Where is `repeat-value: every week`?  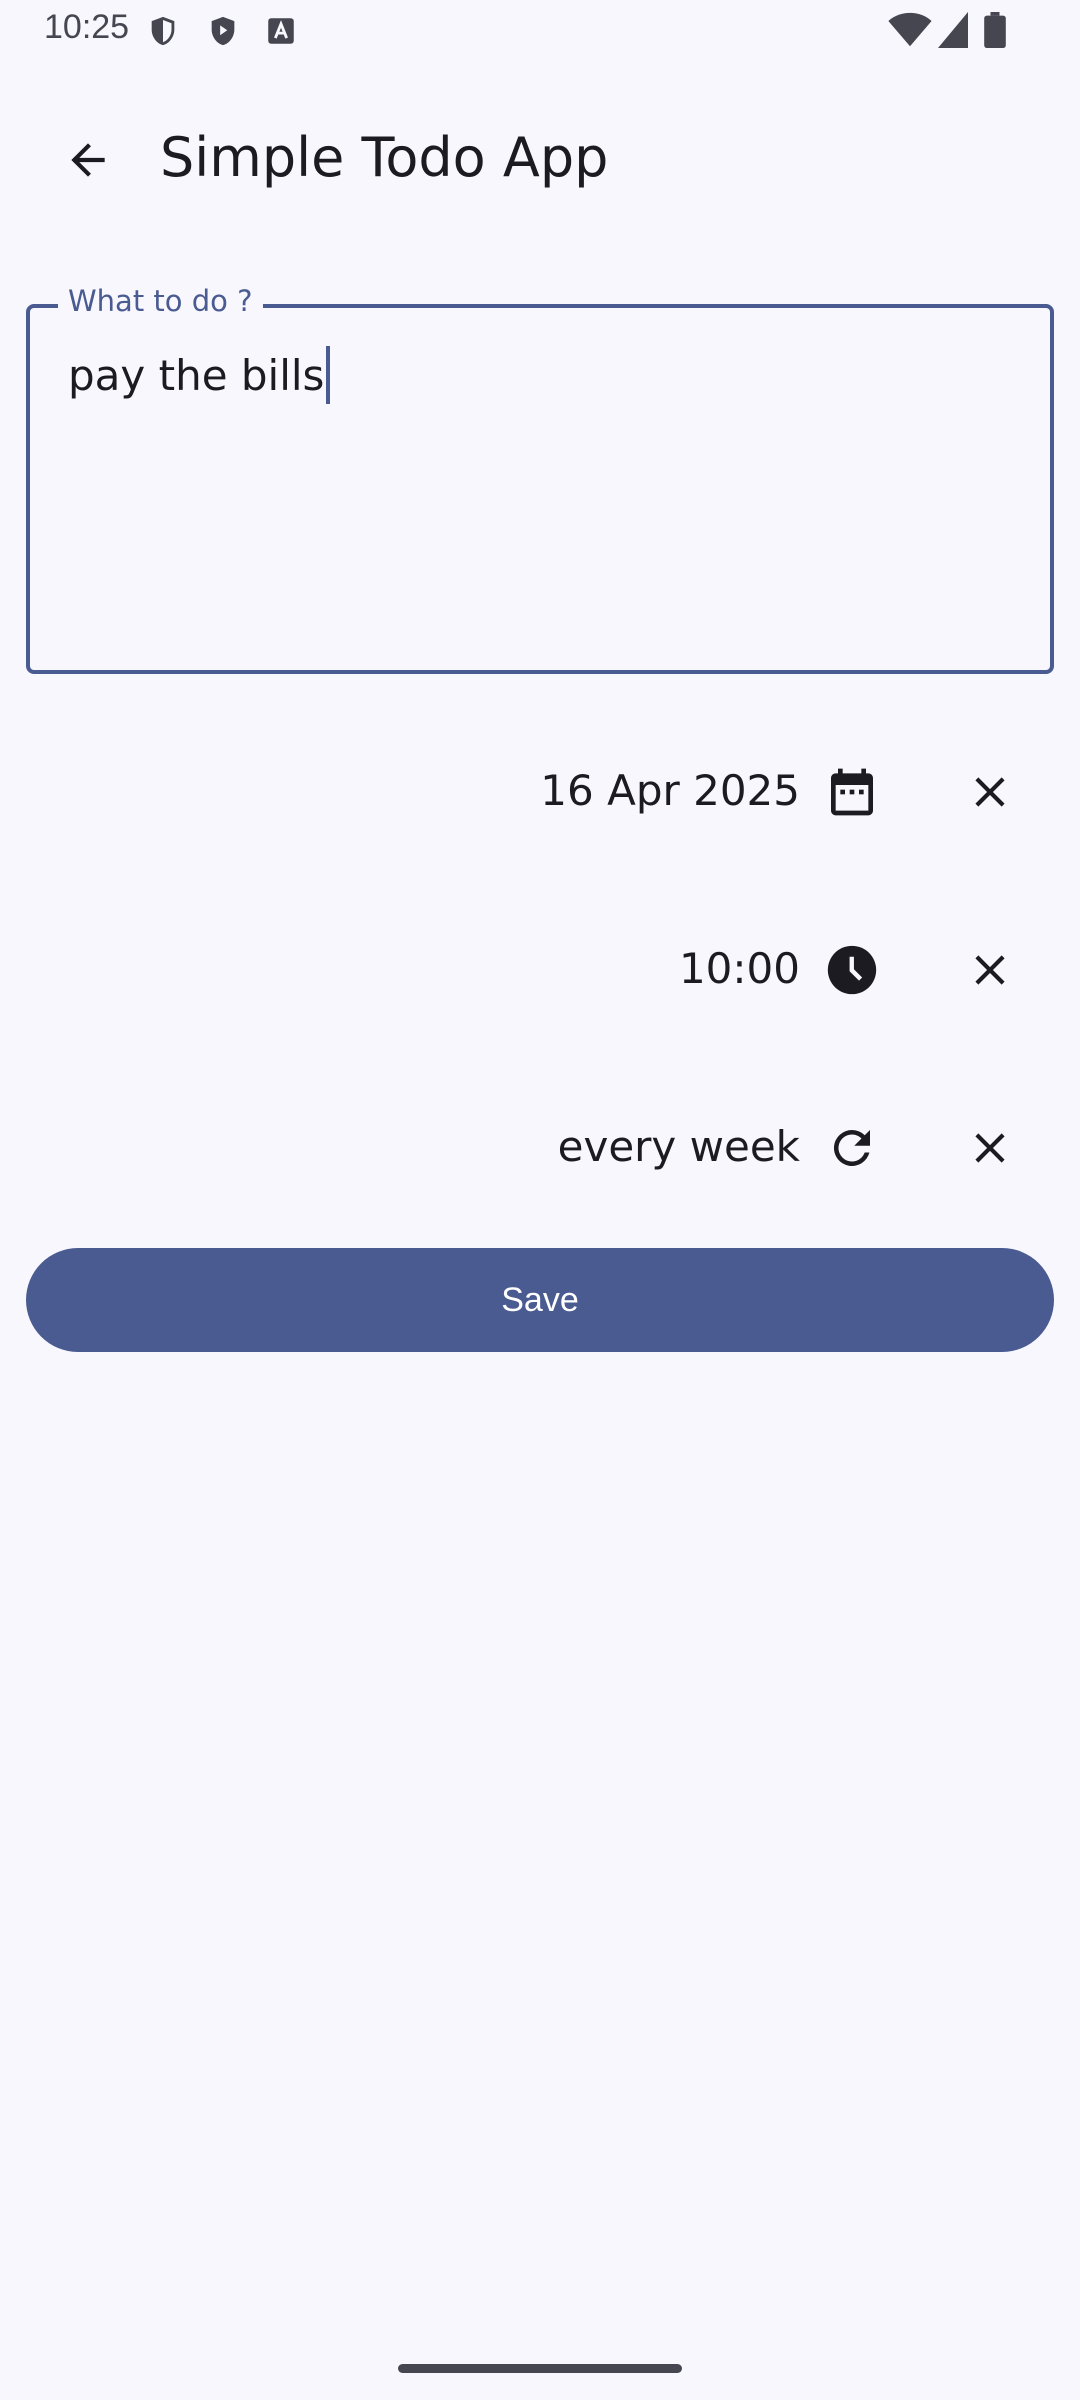
repeat-value: every week is located at coordinates (679, 1146).